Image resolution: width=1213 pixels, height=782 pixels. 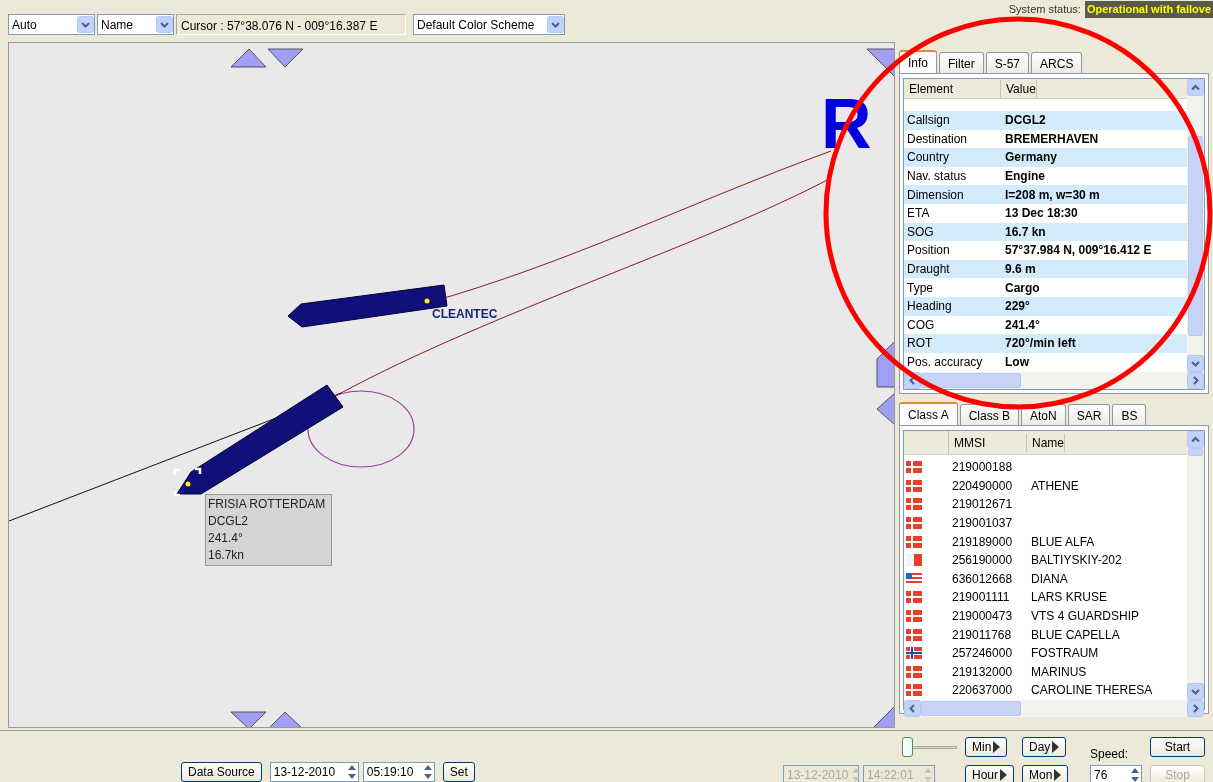 What do you see at coordinates (1057, 62) in the screenshot?
I see `info-tab: ARCS` at bounding box center [1057, 62].